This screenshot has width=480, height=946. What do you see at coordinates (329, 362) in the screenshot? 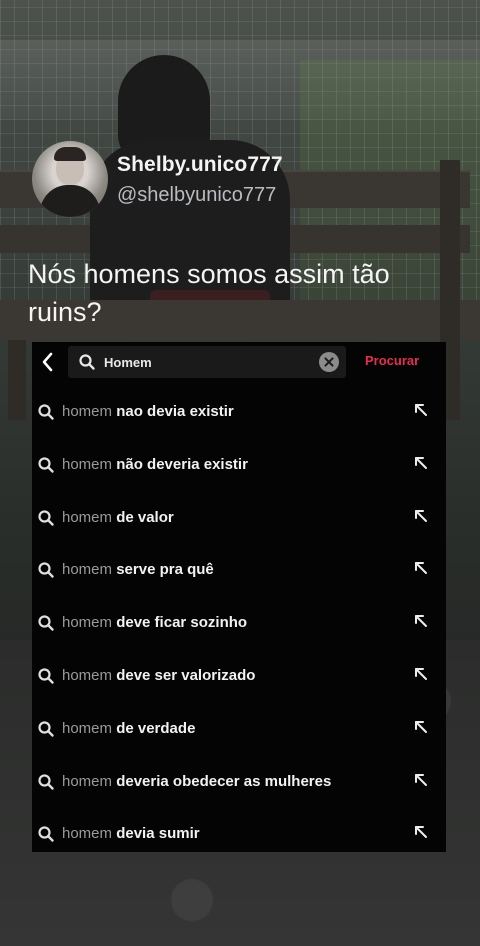
I see `clear-icon` at bounding box center [329, 362].